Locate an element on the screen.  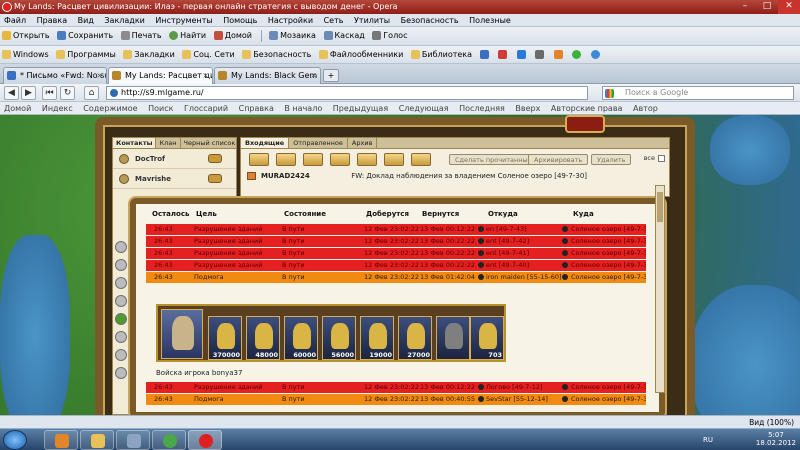
menu-tools: Инструменты is located at coordinates (183, 20).